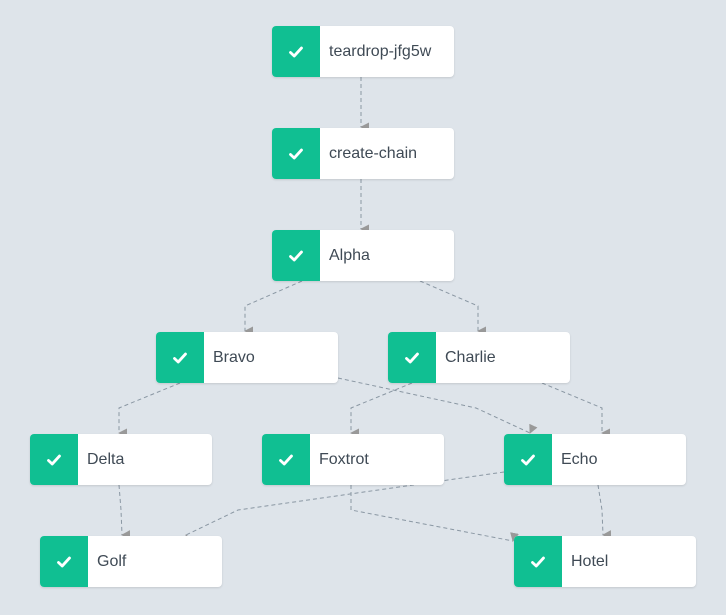 The height and width of the screenshot is (615, 726). I want to click on node-label: Bravo, so click(234, 357).